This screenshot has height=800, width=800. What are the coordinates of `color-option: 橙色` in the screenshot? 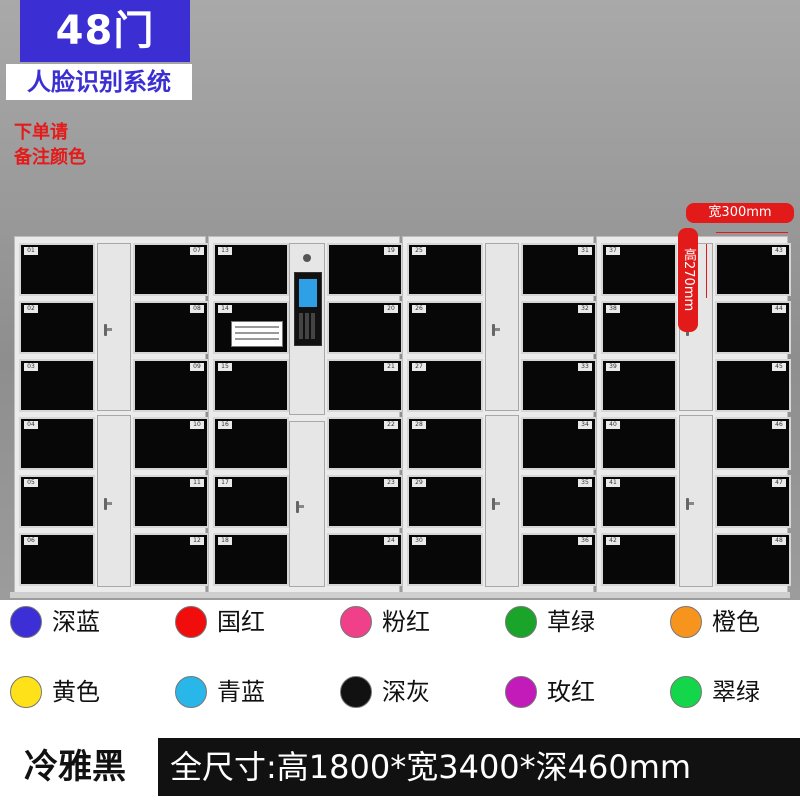 It's located at (730, 622).